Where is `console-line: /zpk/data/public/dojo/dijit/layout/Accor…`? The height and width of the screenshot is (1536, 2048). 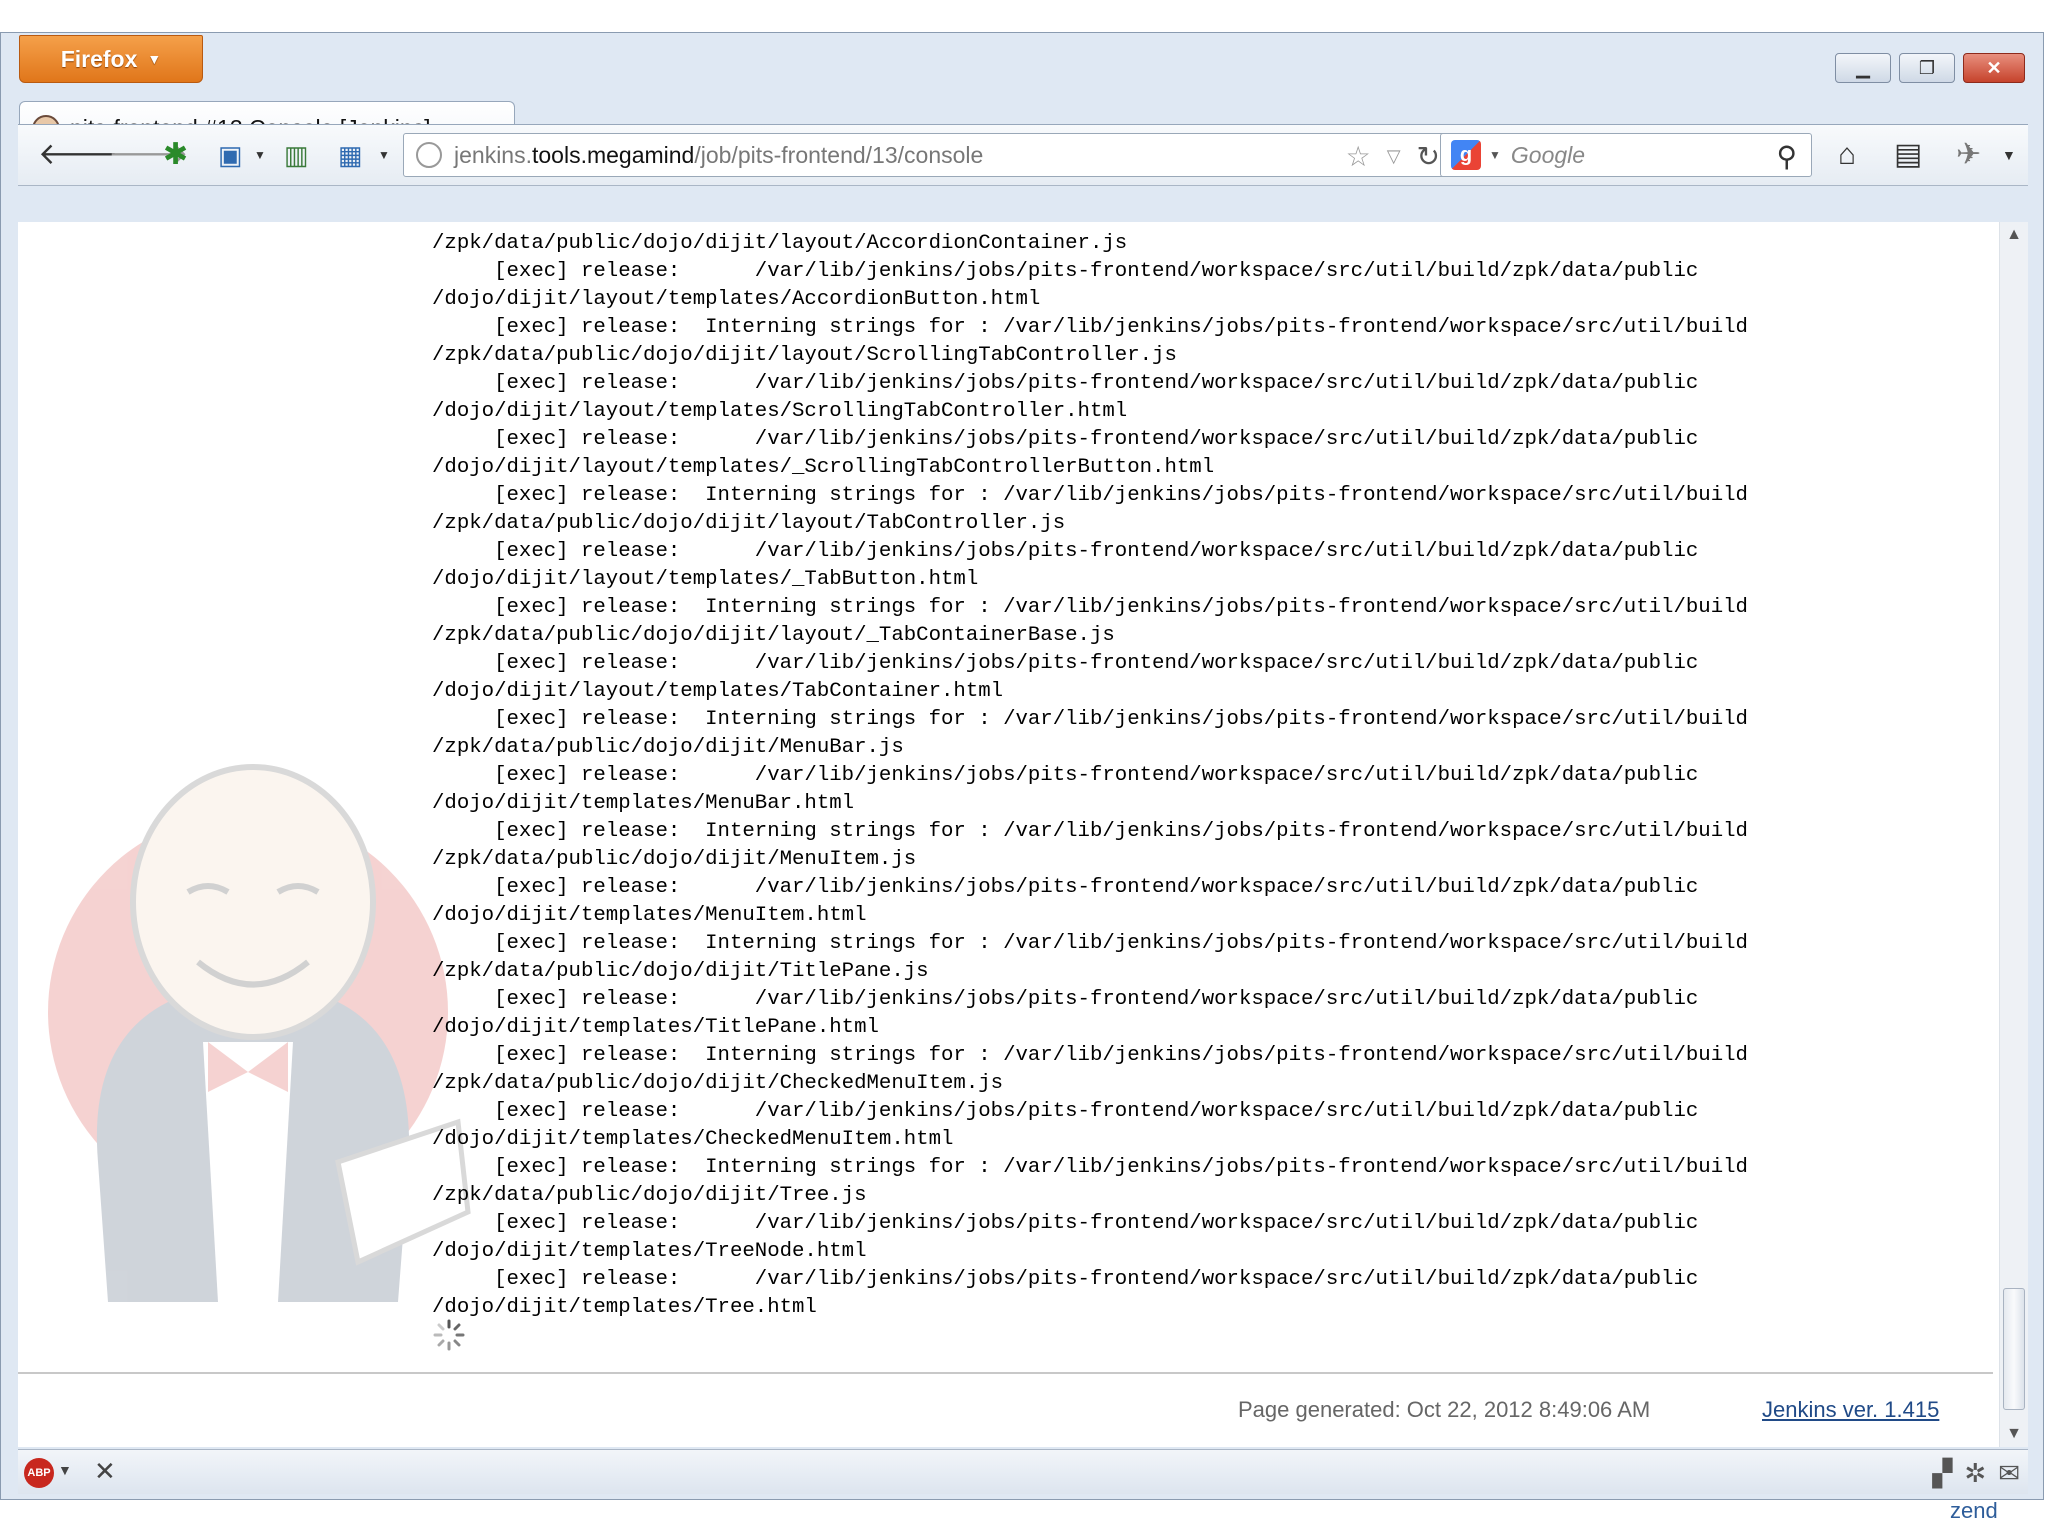 console-line: /zpk/data/public/dojo/dijit/layout/Accor… is located at coordinates (780, 243).